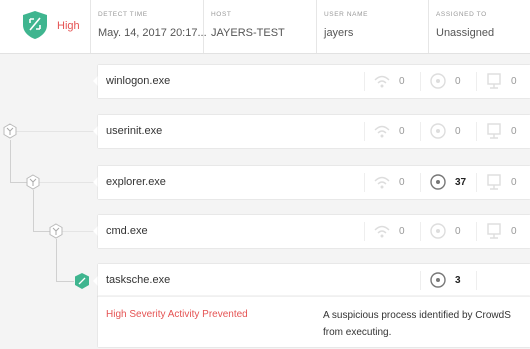  Describe the element at coordinates (259, 26) in the screenshot. I see `host-column: HOST JAYERS-TEST` at that location.